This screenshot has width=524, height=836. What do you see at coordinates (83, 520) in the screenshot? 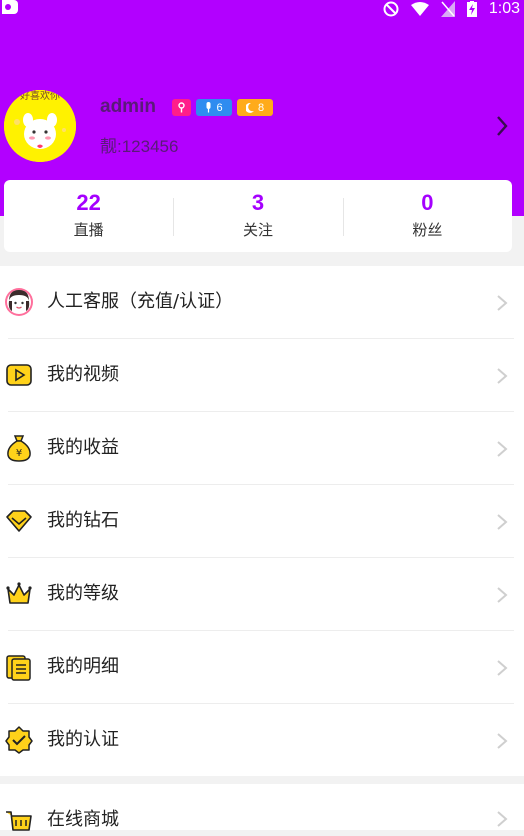
I see `menu-label: 我的钻石` at bounding box center [83, 520].